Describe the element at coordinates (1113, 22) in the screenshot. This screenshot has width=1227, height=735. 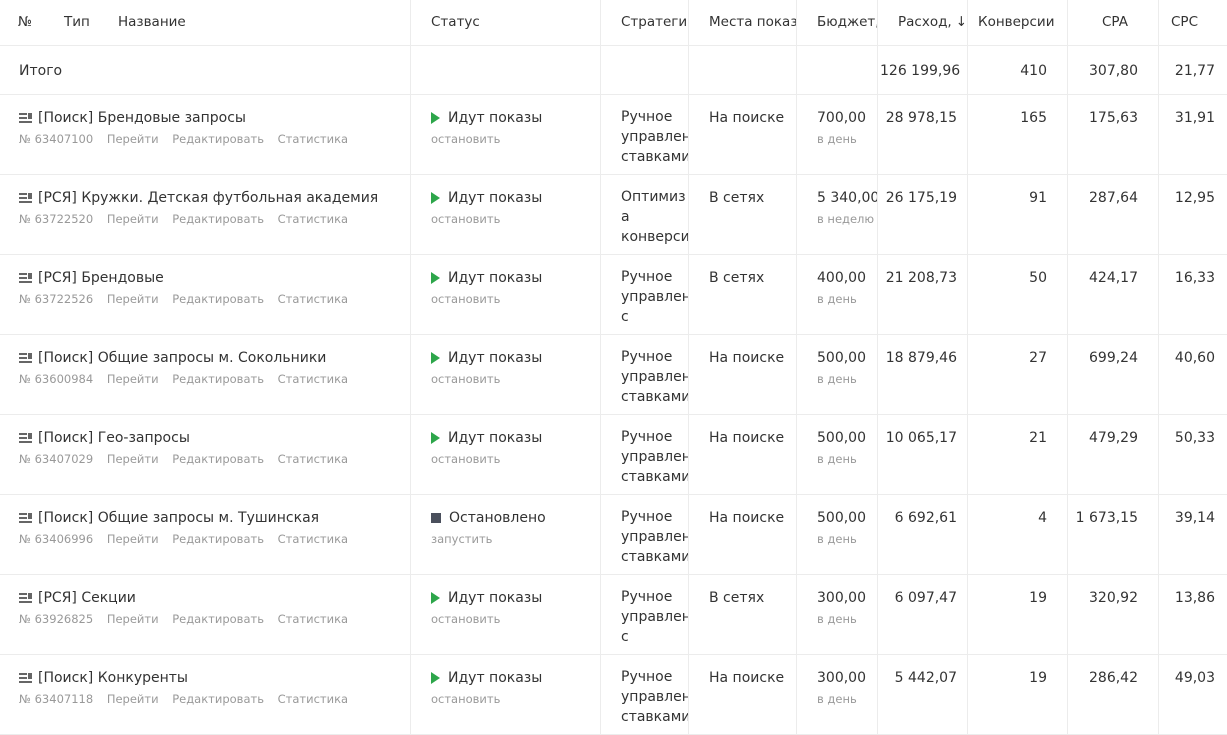
I see `header-cpa: CPA` at that location.